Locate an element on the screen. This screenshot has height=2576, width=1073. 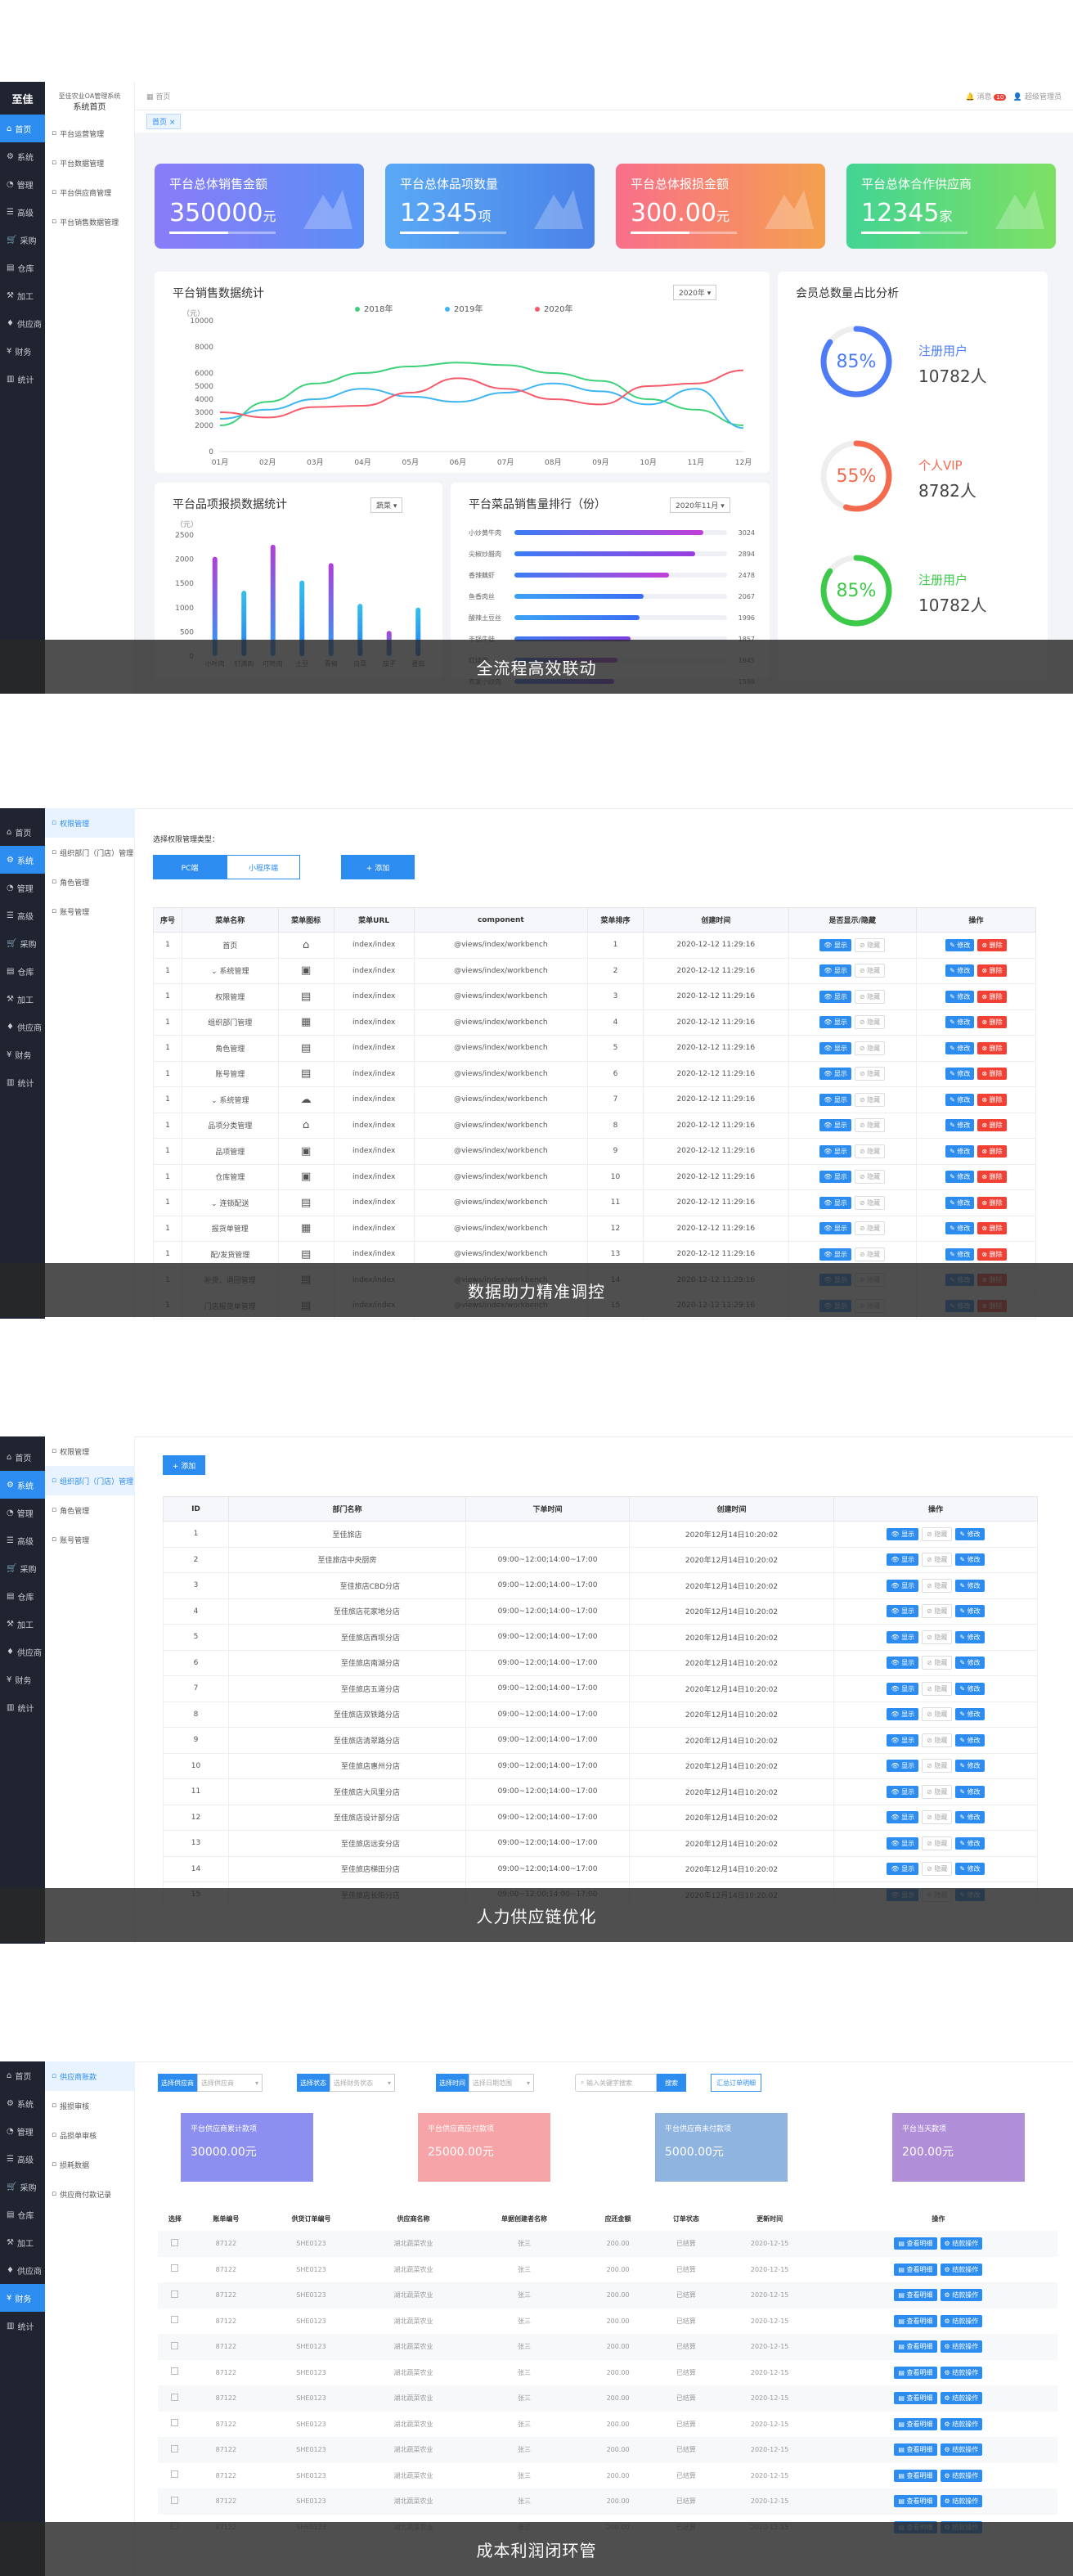
submenu-item: ▫ 平台销售数据管理 is located at coordinates (89, 221).